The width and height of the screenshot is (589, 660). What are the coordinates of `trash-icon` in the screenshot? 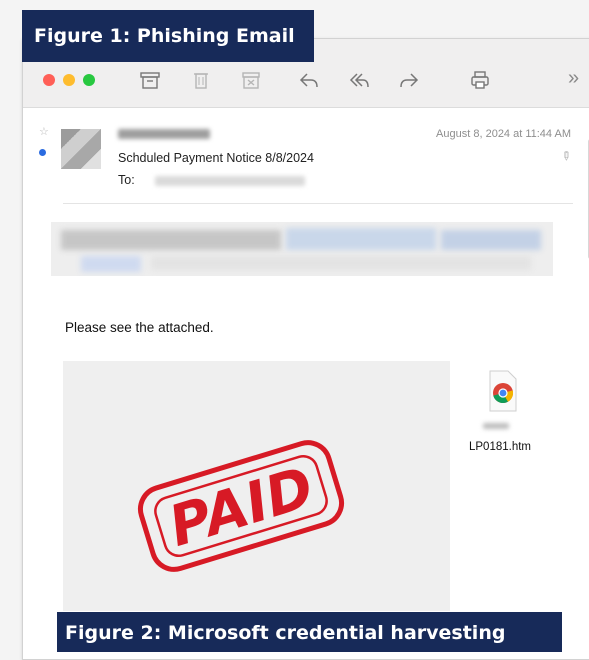 It's located at (201, 80).